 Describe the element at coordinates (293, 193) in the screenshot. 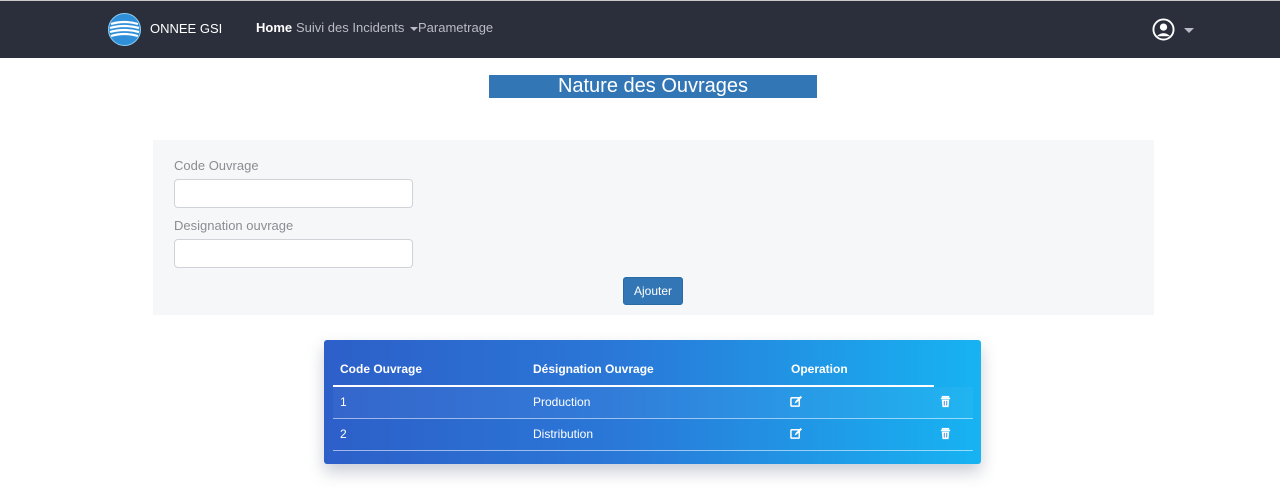

I see `code-ouvrage-input` at that location.